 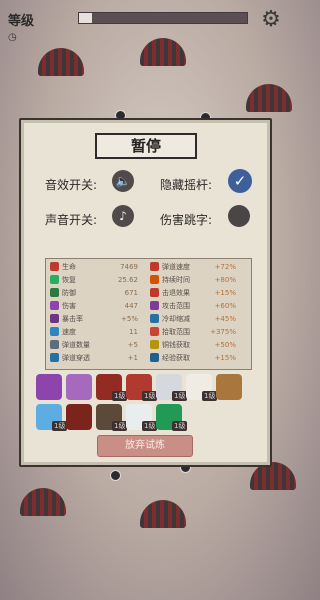 What do you see at coordinates (271, 20) in the screenshot?
I see `gear-icon: ⚙` at bounding box center [271, 20].